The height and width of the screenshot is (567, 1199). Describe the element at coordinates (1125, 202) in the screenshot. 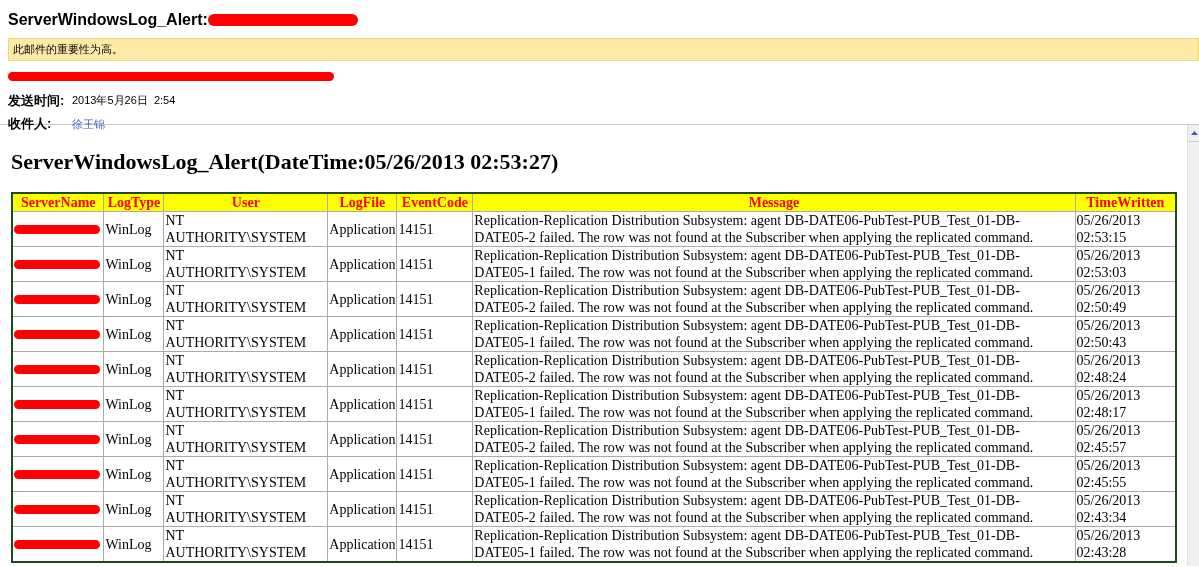

I see `column-header: TimeWritten` at that location.